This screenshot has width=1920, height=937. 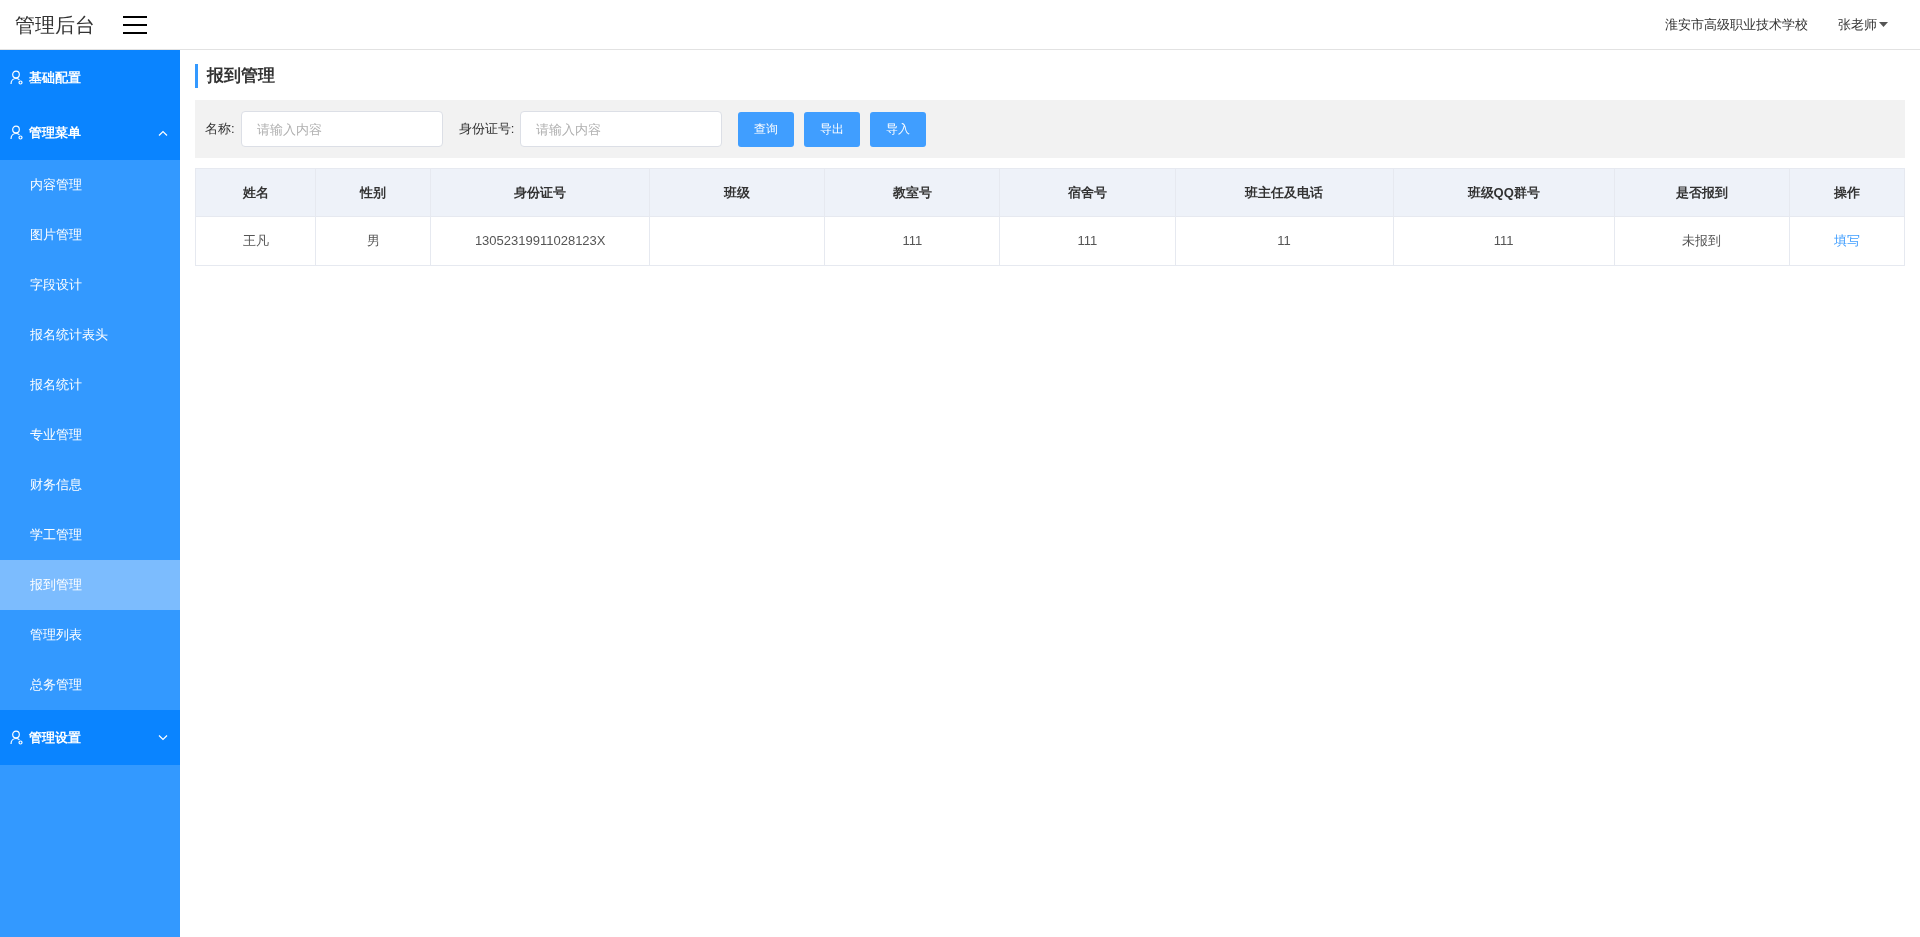 What do you see at coordinates (135, 24) in the screenshot?
I see `menu-icon` at bounding box center [135, 24].